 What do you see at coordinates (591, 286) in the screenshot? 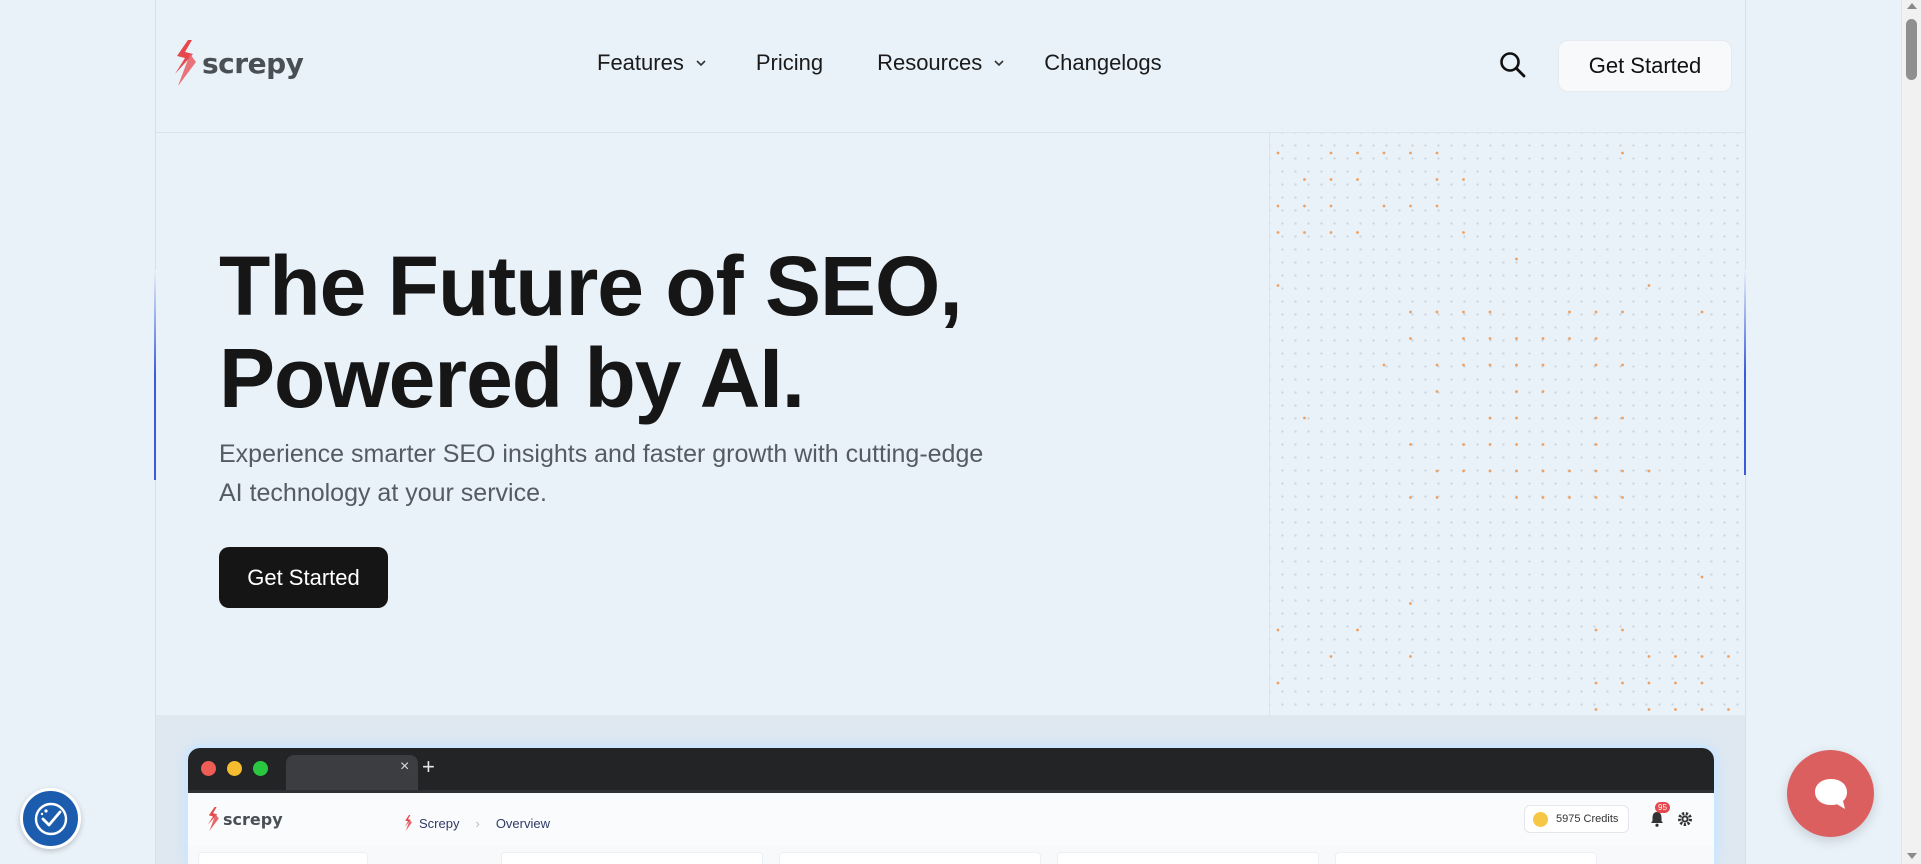
I see `hero-title-line-1: The Future of SEO,` at bounding box center [591, 286].